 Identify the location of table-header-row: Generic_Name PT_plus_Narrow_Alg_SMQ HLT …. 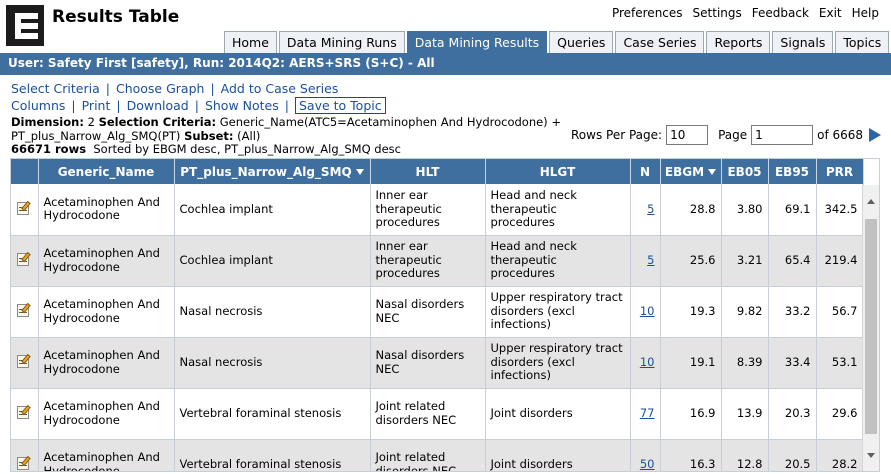
(437, 171).